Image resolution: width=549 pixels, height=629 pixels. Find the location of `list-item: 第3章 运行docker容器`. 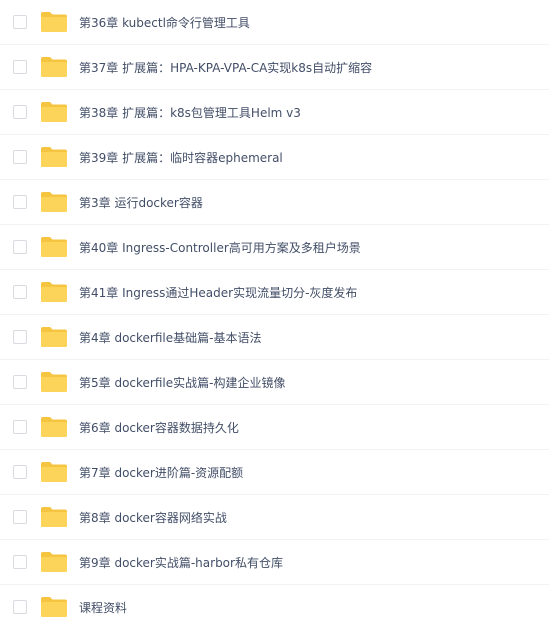

list-item: 第3章 运行docker容器 is located at coordinates (274, 202).